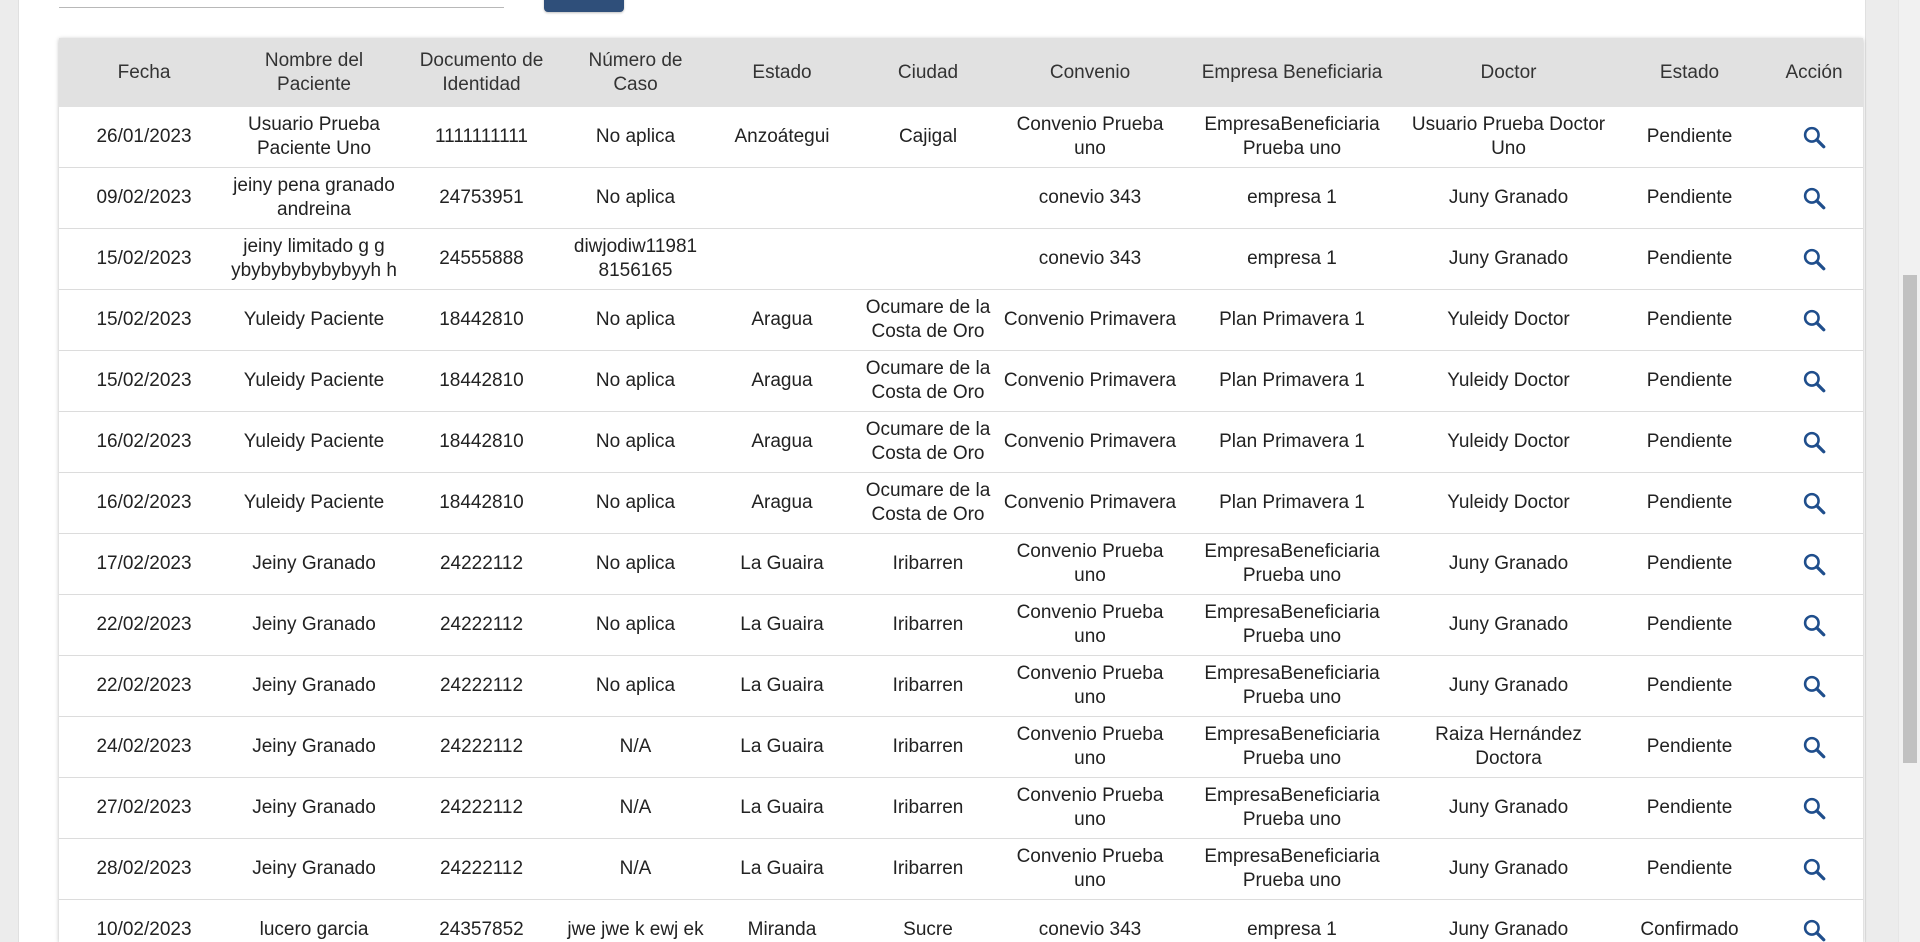 This screenshot has width=1920, height=942. Describe the element at coordinates (635, 808) in the screenshot. I see `cell-numero-caso: N/A` at that location.